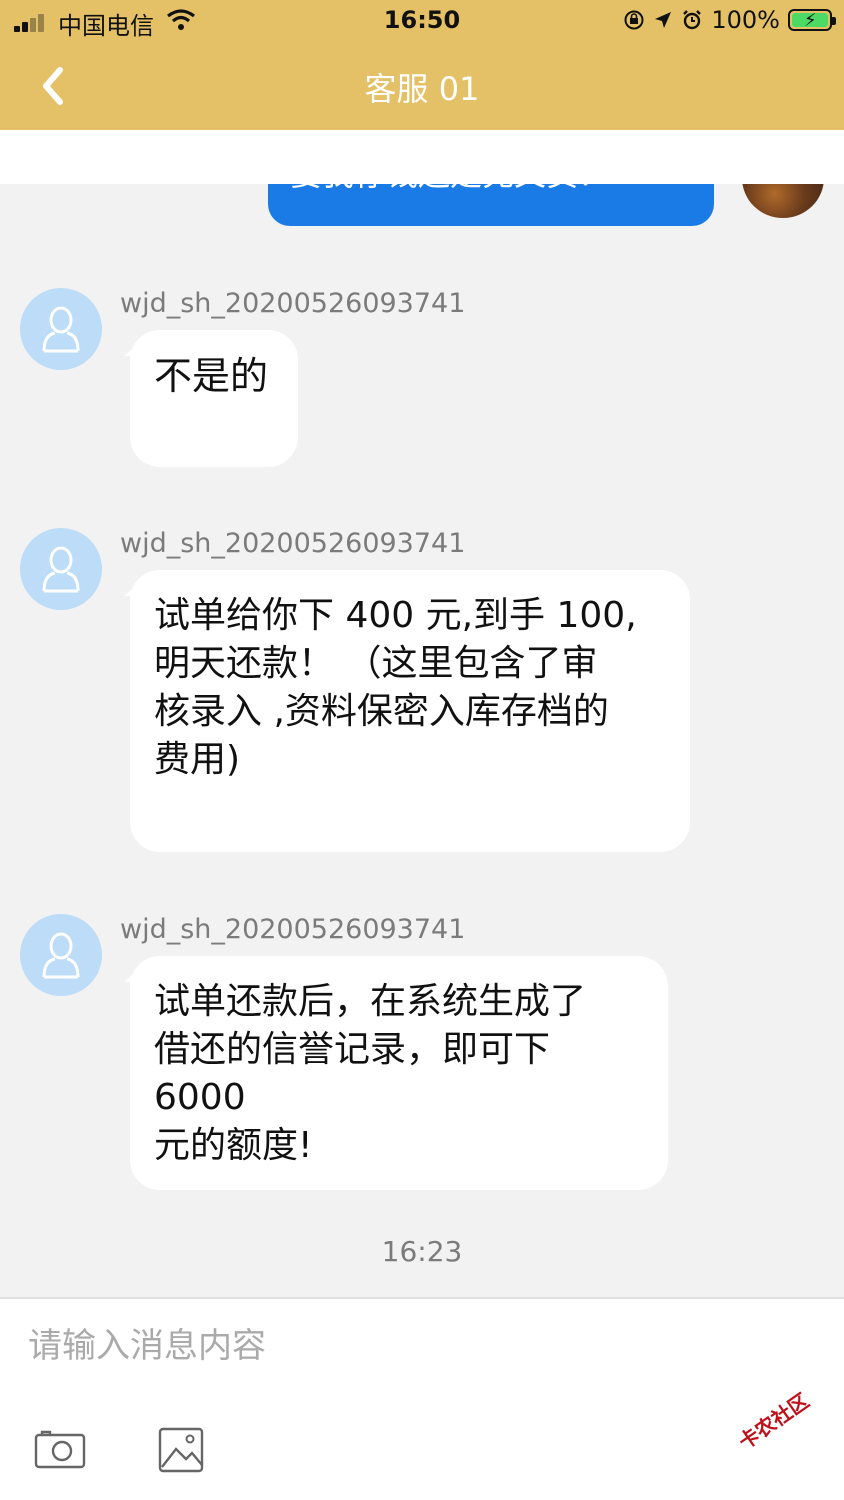 This screenshot has width=844, height=1500. I want to click on top-bar: 中国电信 16:50 100% ⚡ 客服 01, so click(422, 65).